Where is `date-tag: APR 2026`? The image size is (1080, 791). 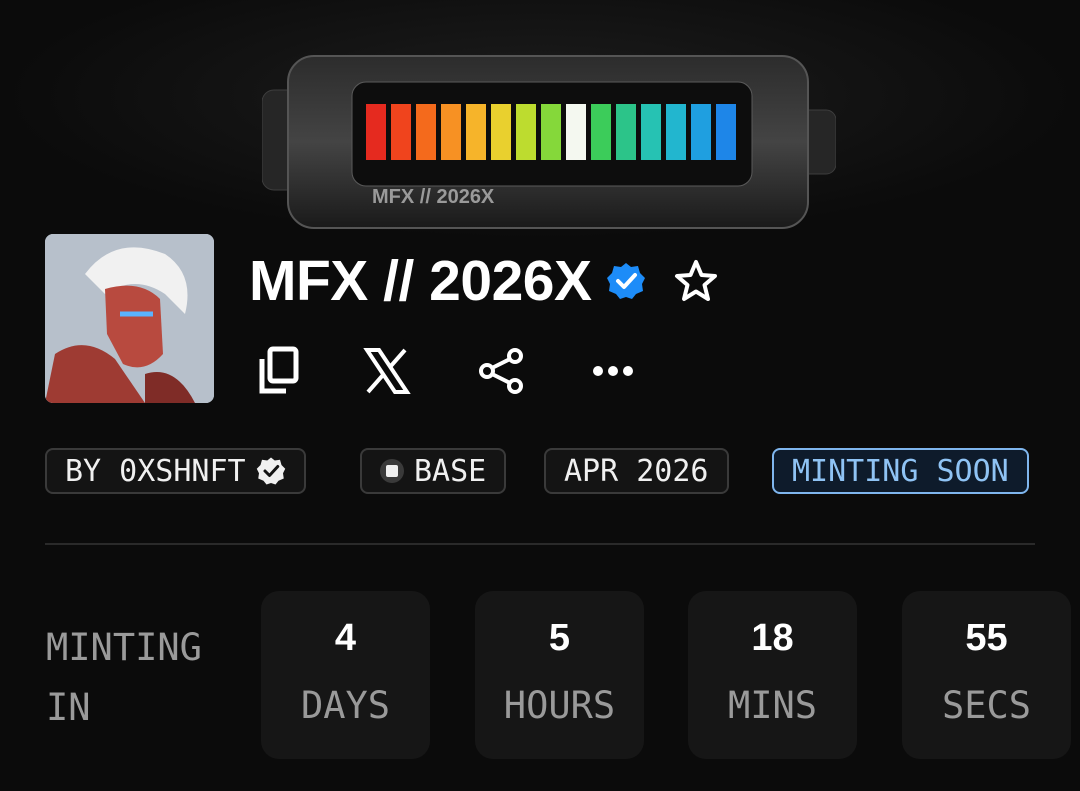
date-tag: APR 2026 is located at coordinates (636, 471).